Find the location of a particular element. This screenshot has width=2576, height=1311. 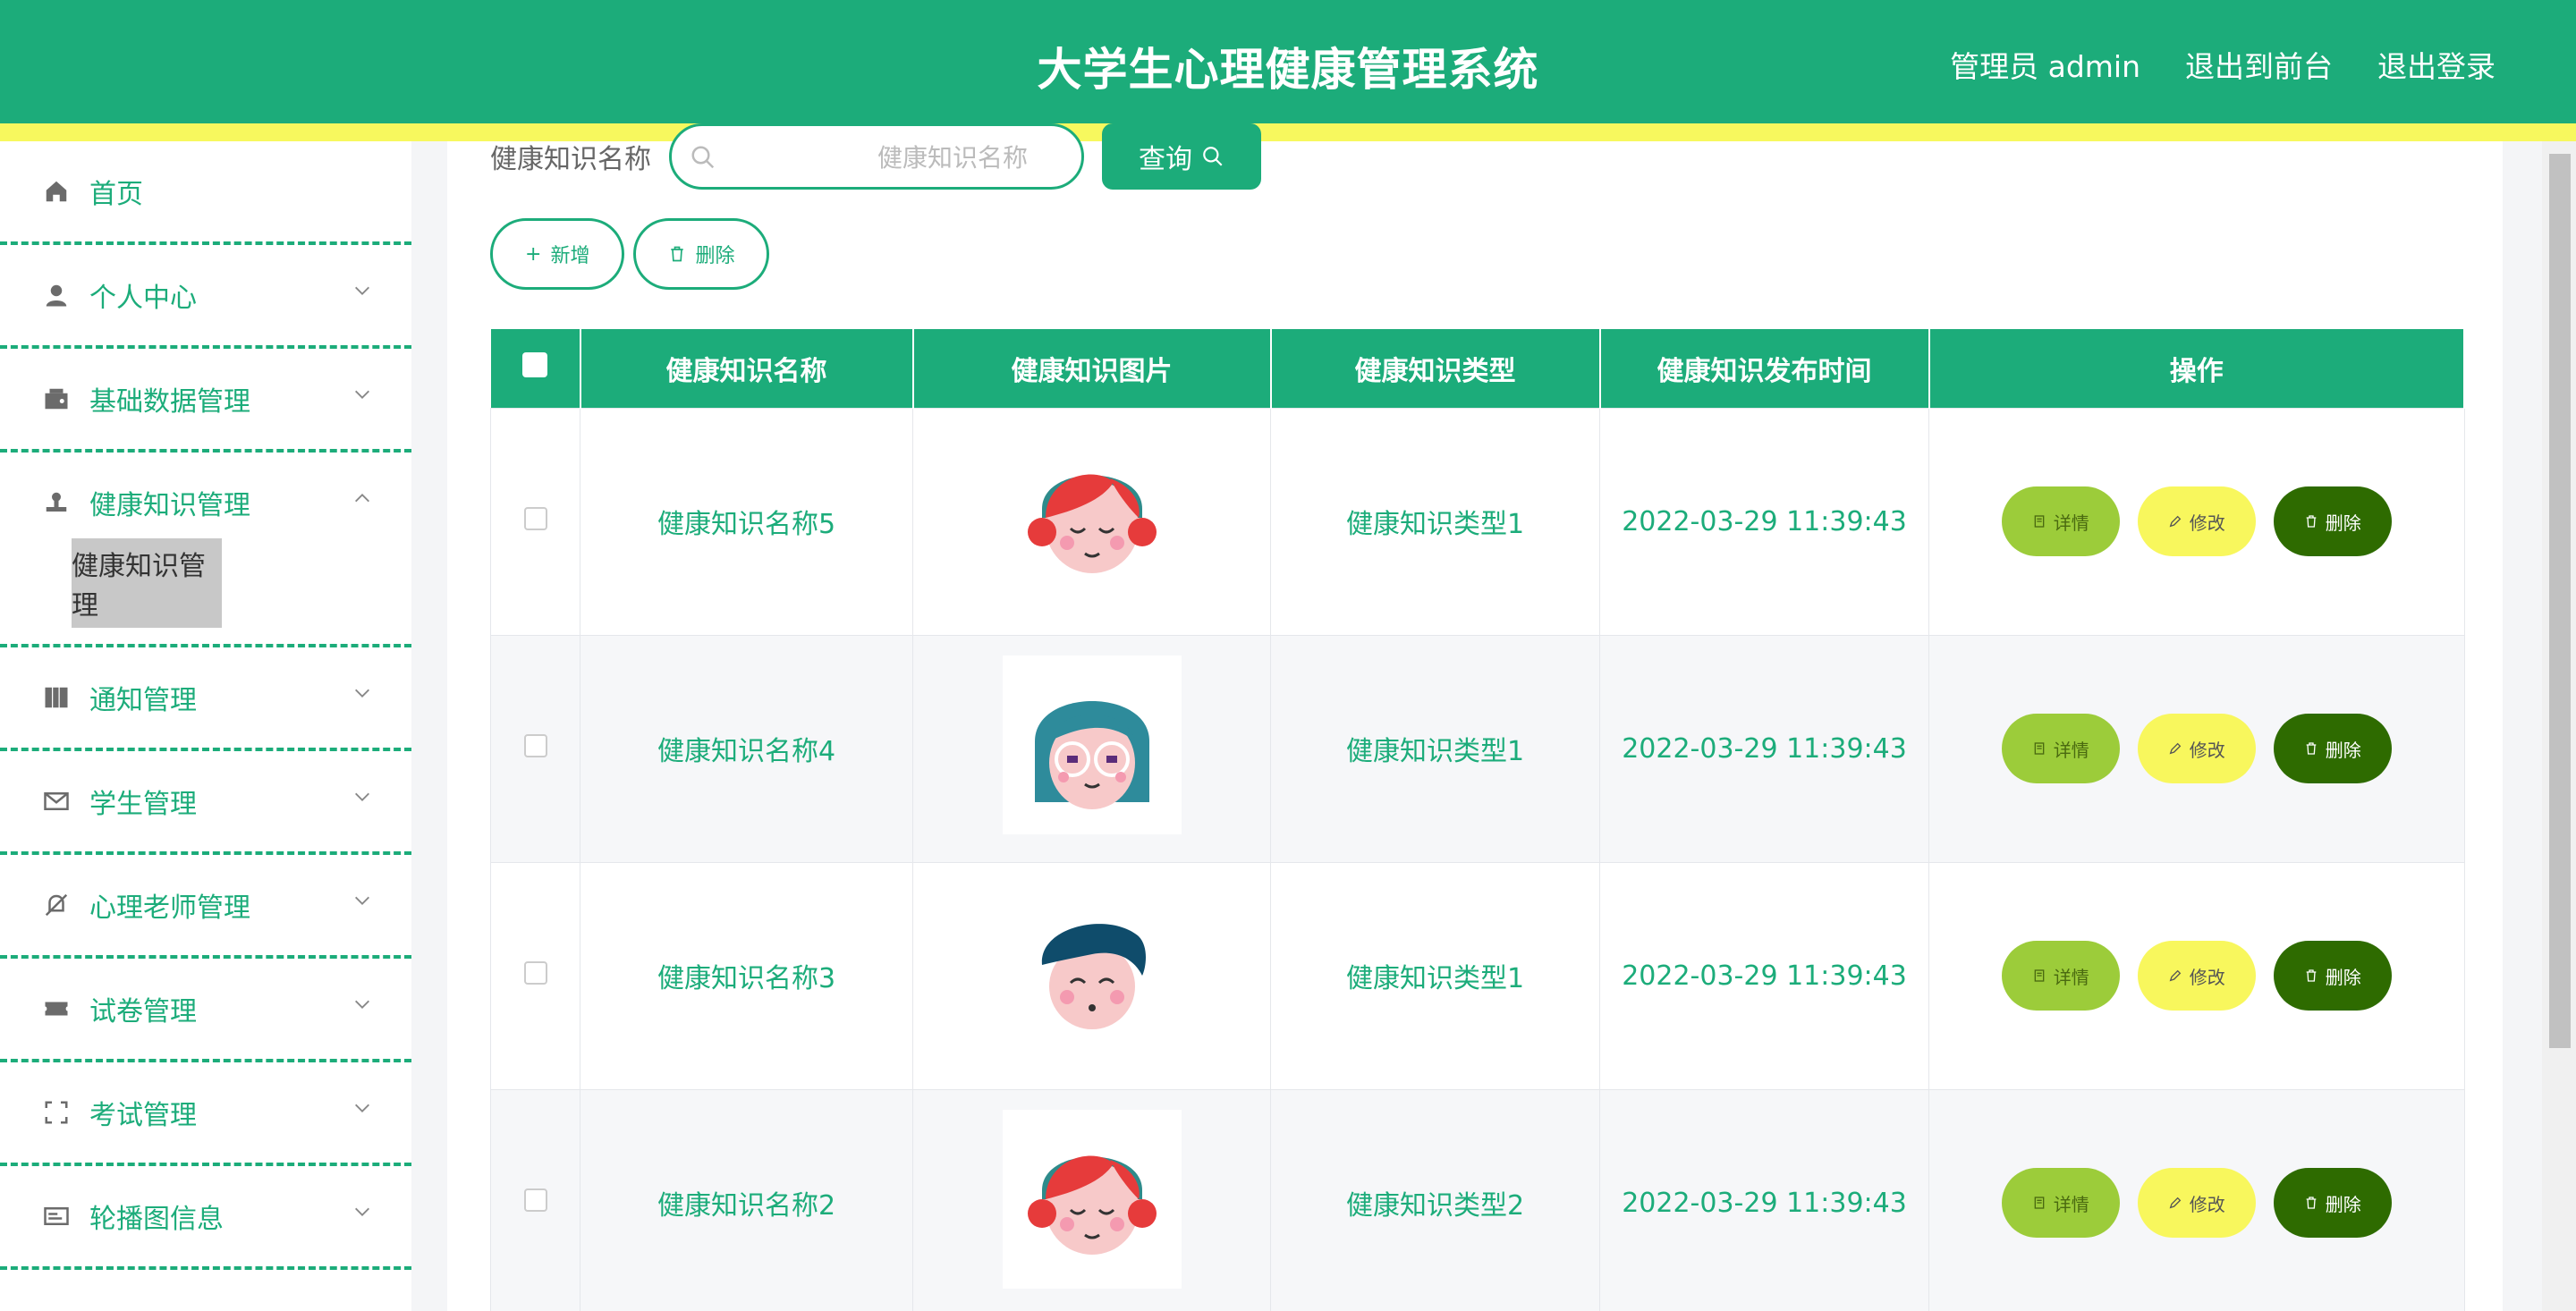

search-row: 健康知识名称 健康知识名称 查询 is located at coordinates (875, 156).